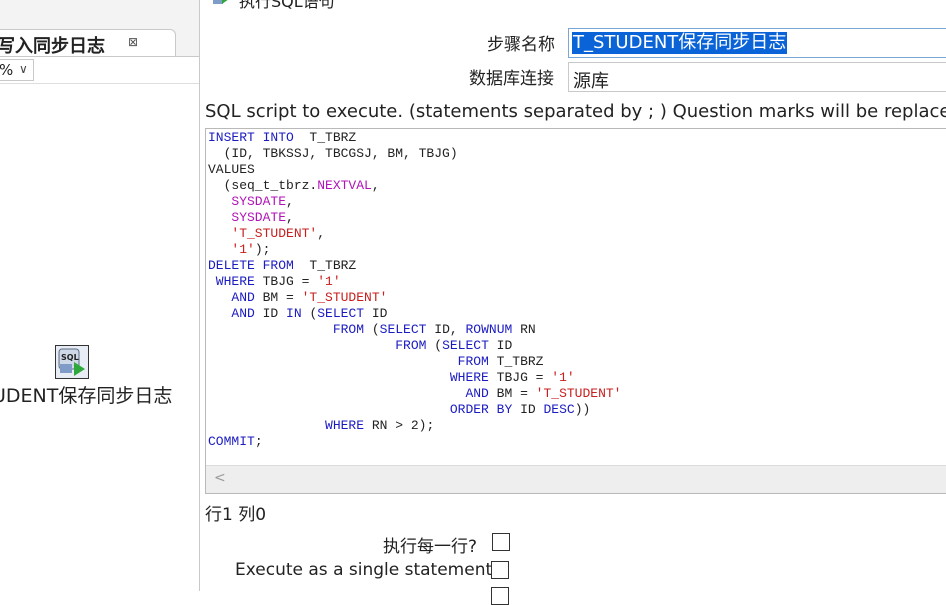  Describe the element at coordinates (278, 233) in the screenshot. I see `code-line: 'T_STUDENT',` at that location.